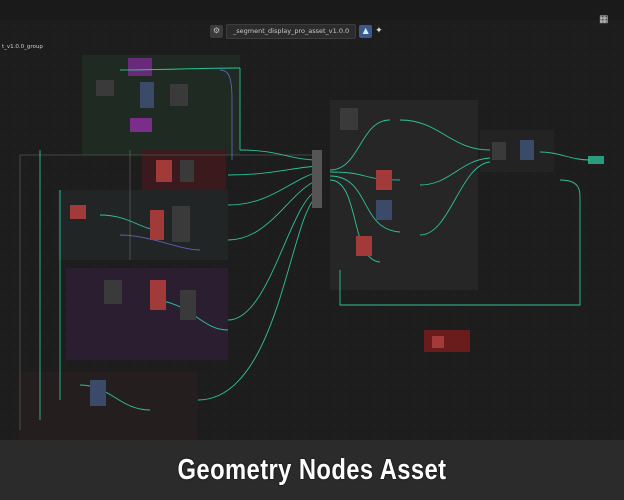 The image size is (624, 500). Describe the element at coordinates (517, 151) in the screenshot. I see `frame-right` at that location.